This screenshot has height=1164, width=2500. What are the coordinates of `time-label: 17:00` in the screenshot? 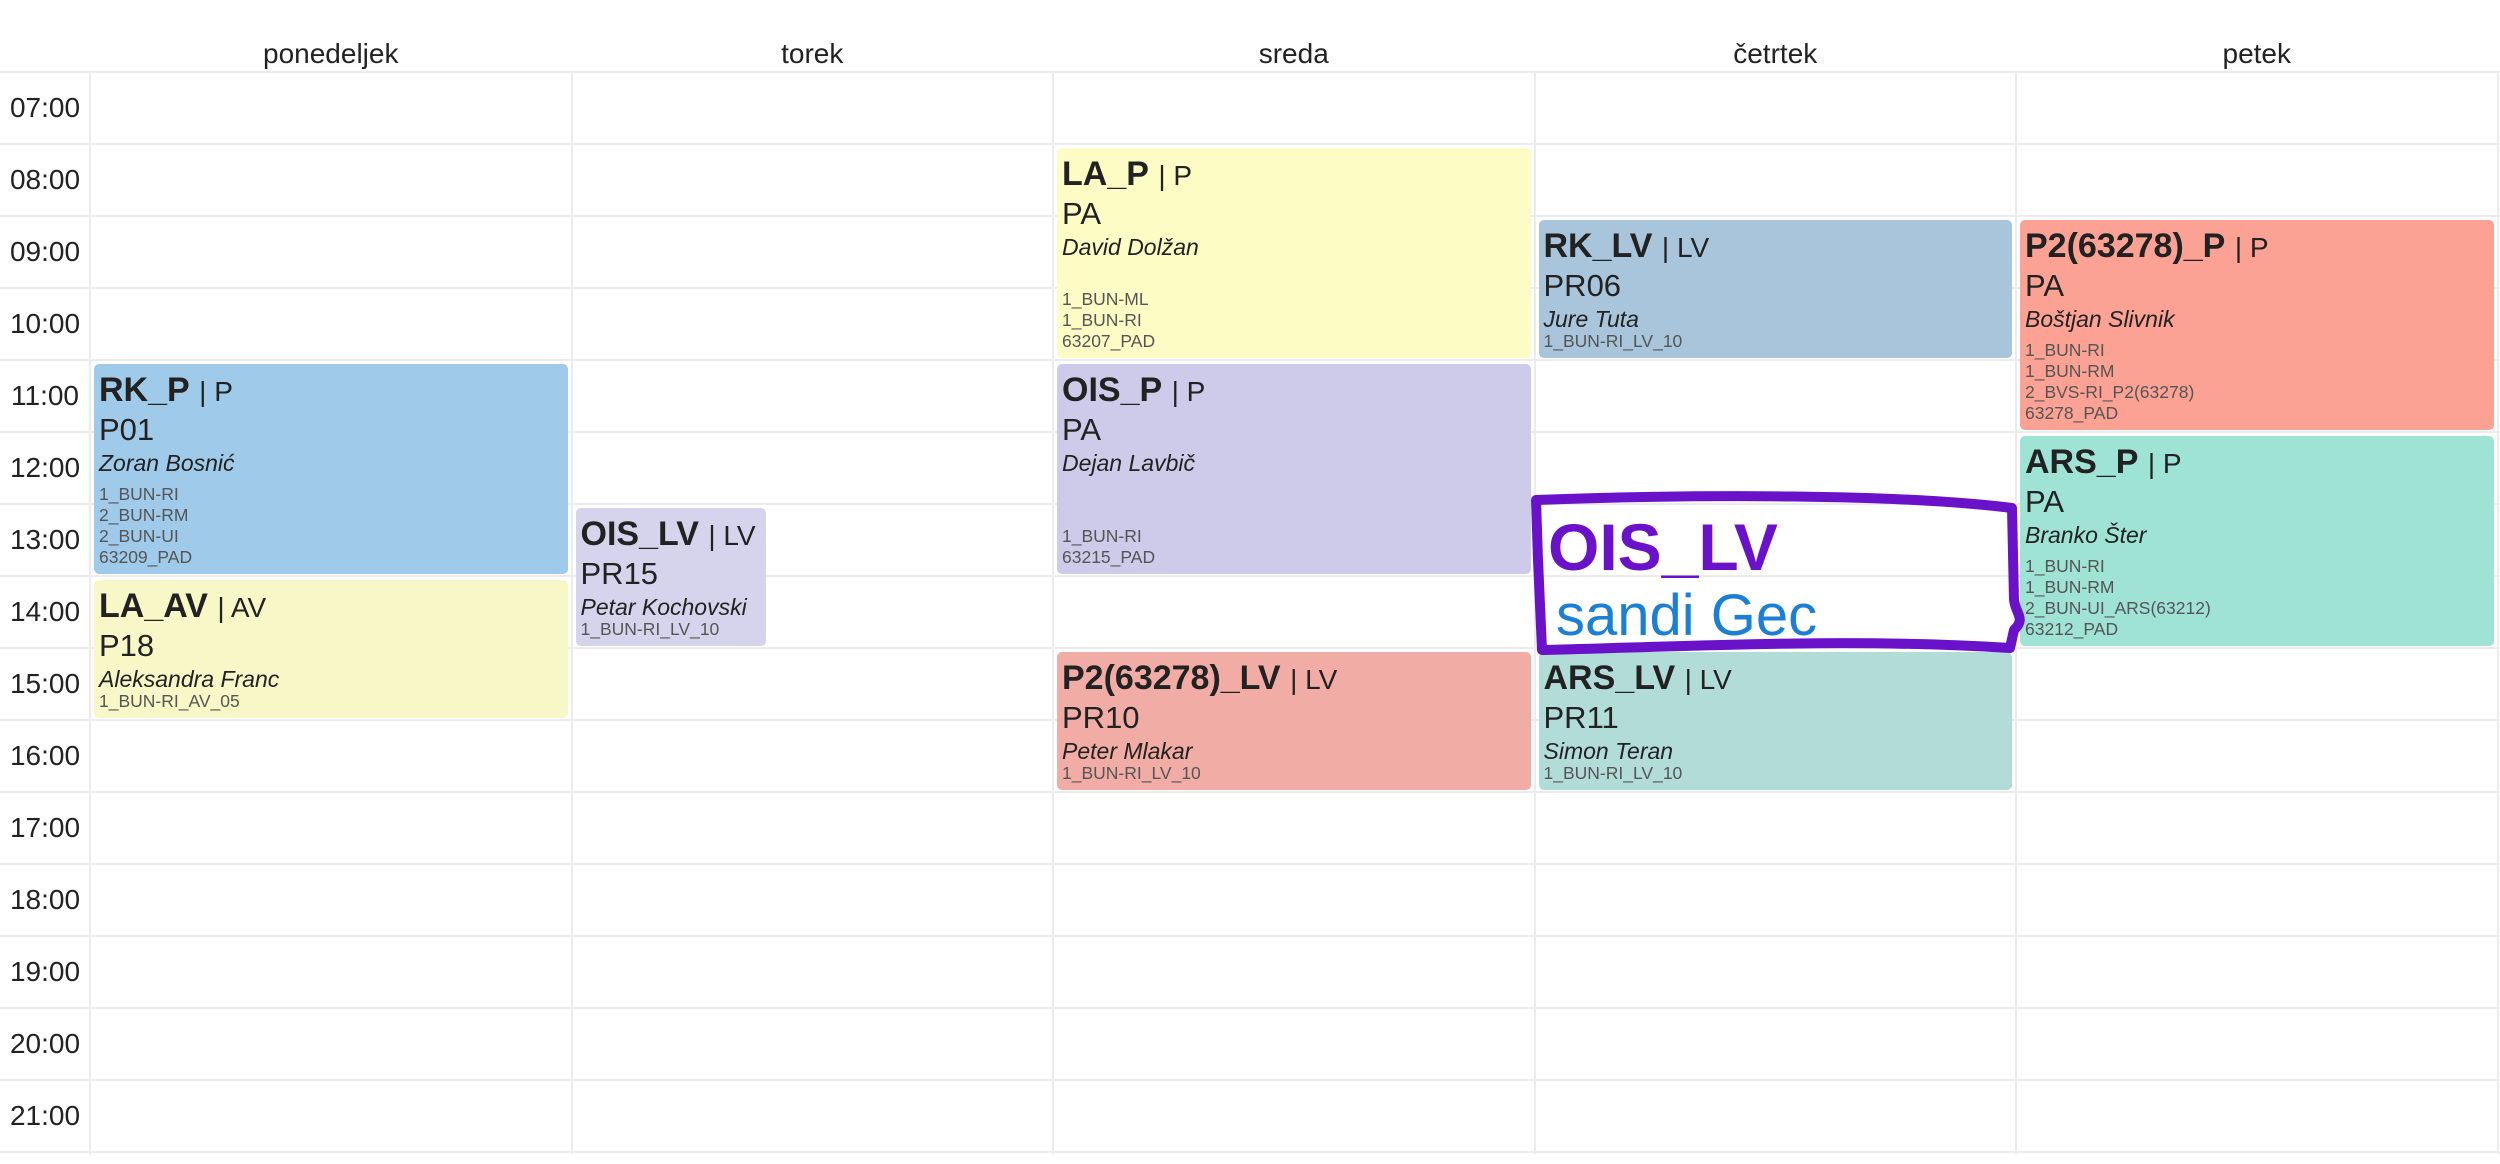 It's located at (45, 827).